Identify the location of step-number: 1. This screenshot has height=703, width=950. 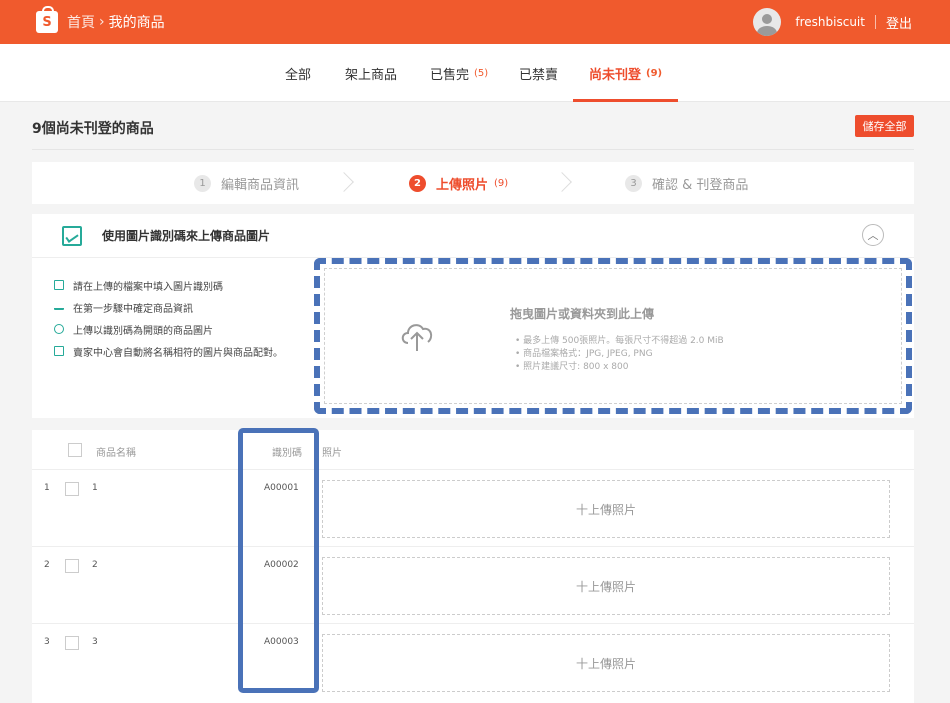
(202, 183).